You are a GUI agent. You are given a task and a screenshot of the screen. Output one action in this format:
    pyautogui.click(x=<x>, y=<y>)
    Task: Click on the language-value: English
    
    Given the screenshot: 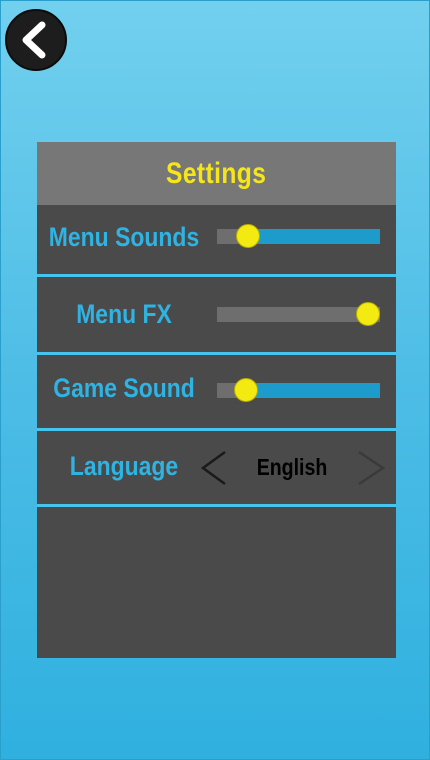 What is the action you would take?
    pyautogui.click(x=292, y=467)
    